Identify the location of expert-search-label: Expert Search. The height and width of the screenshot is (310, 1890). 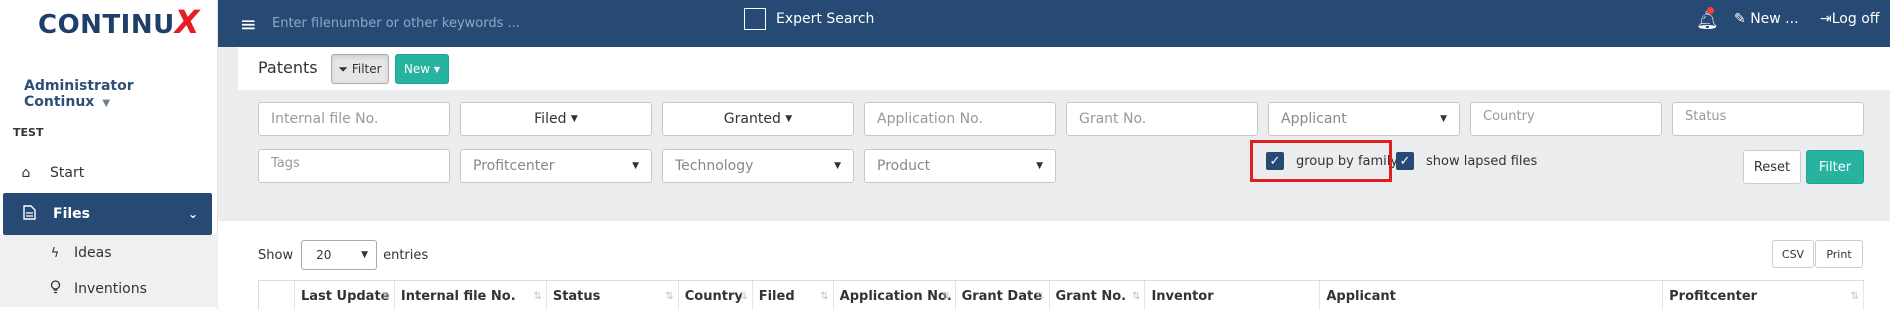
(825, 19).